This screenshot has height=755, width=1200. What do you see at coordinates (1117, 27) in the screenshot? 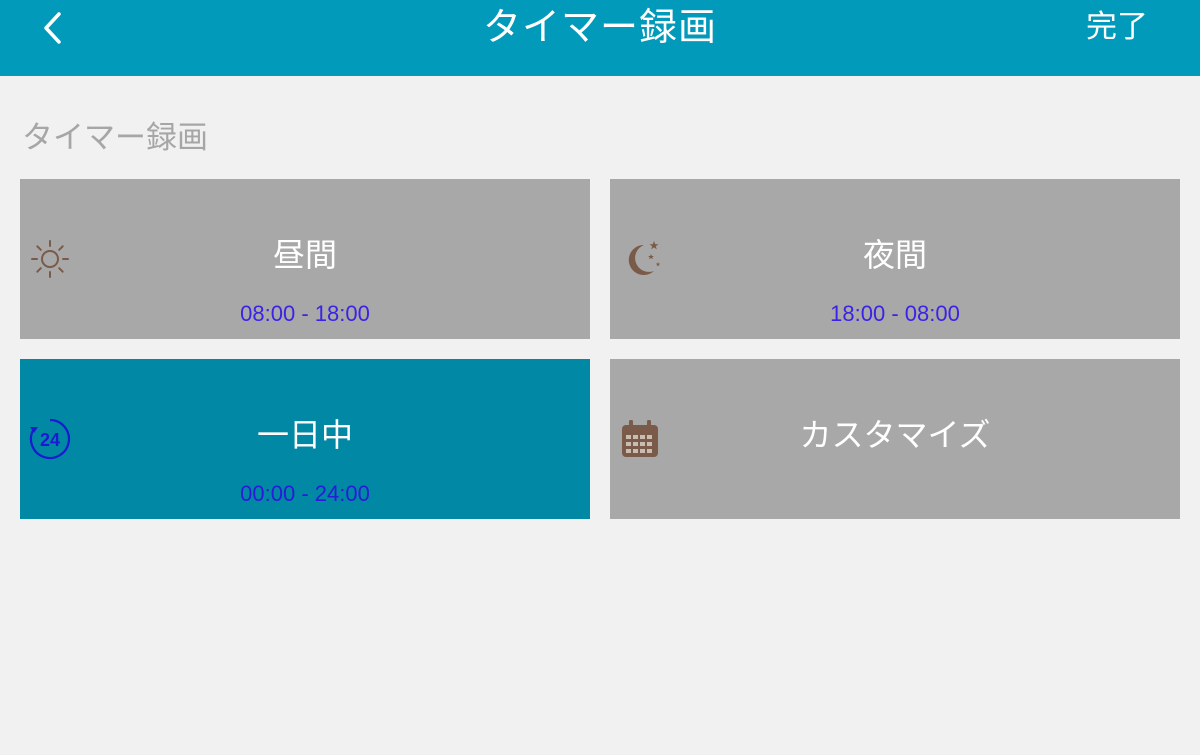
I see `done-button: 完了` at bounding box center [1117, 27].